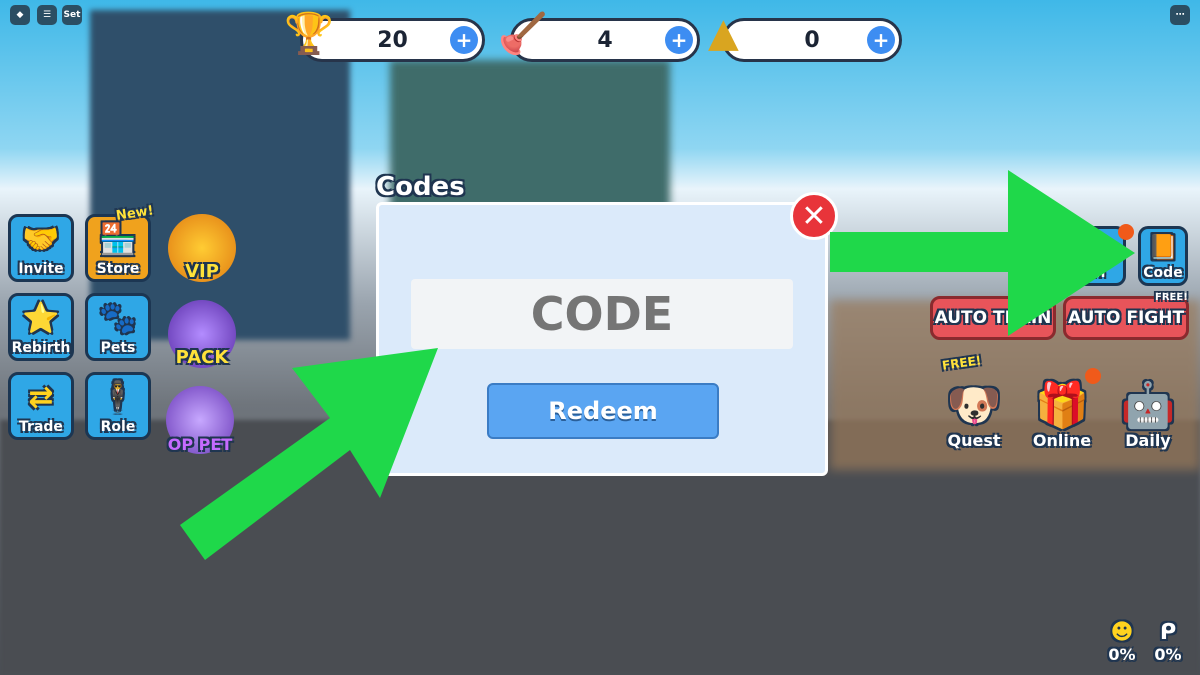 This screenshot has width=1200, height=675. I want to click on arrow-to-code-button, so click(982, 253).